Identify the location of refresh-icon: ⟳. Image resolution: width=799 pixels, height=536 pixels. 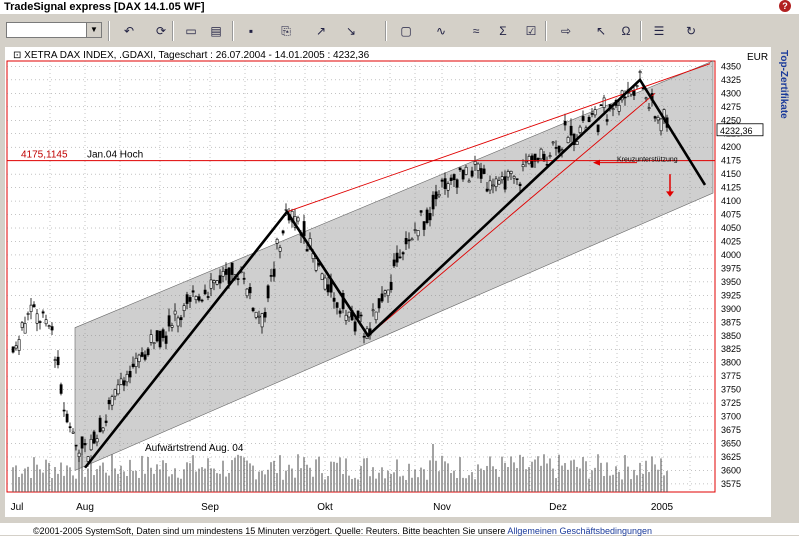
(161, 31).